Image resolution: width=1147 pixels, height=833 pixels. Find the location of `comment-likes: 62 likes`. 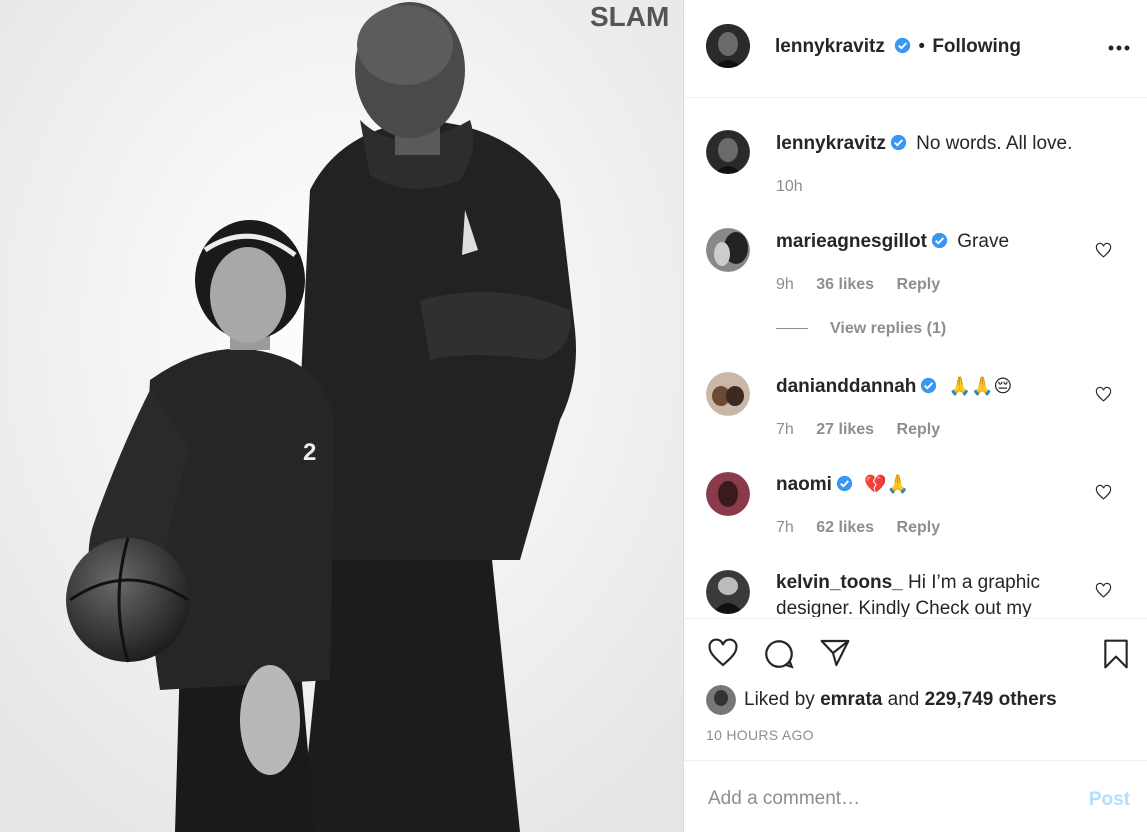

comment-likes: 62 likes is located at coordinates (845, 527).